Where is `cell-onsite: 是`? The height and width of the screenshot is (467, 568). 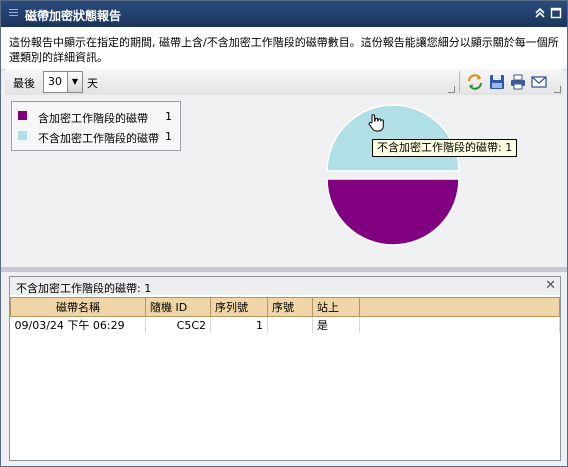
cell-onsite: 是 is located at coordinates (336, 324).